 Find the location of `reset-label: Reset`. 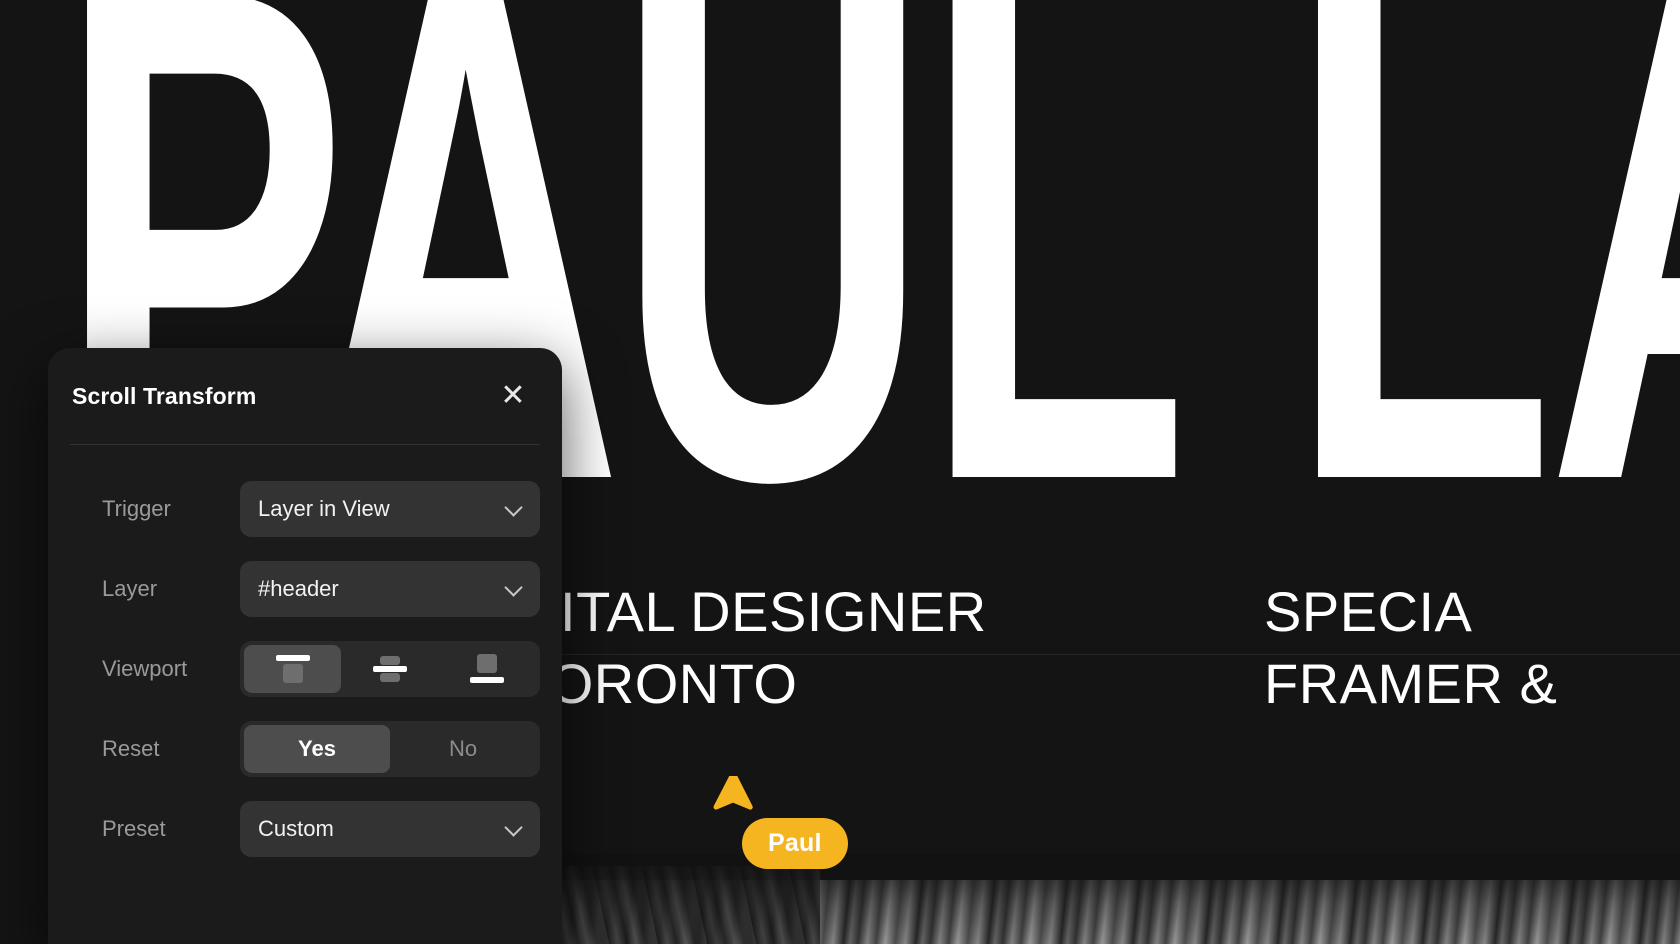

reset-label: Reset is located at coordinates (131, 748).